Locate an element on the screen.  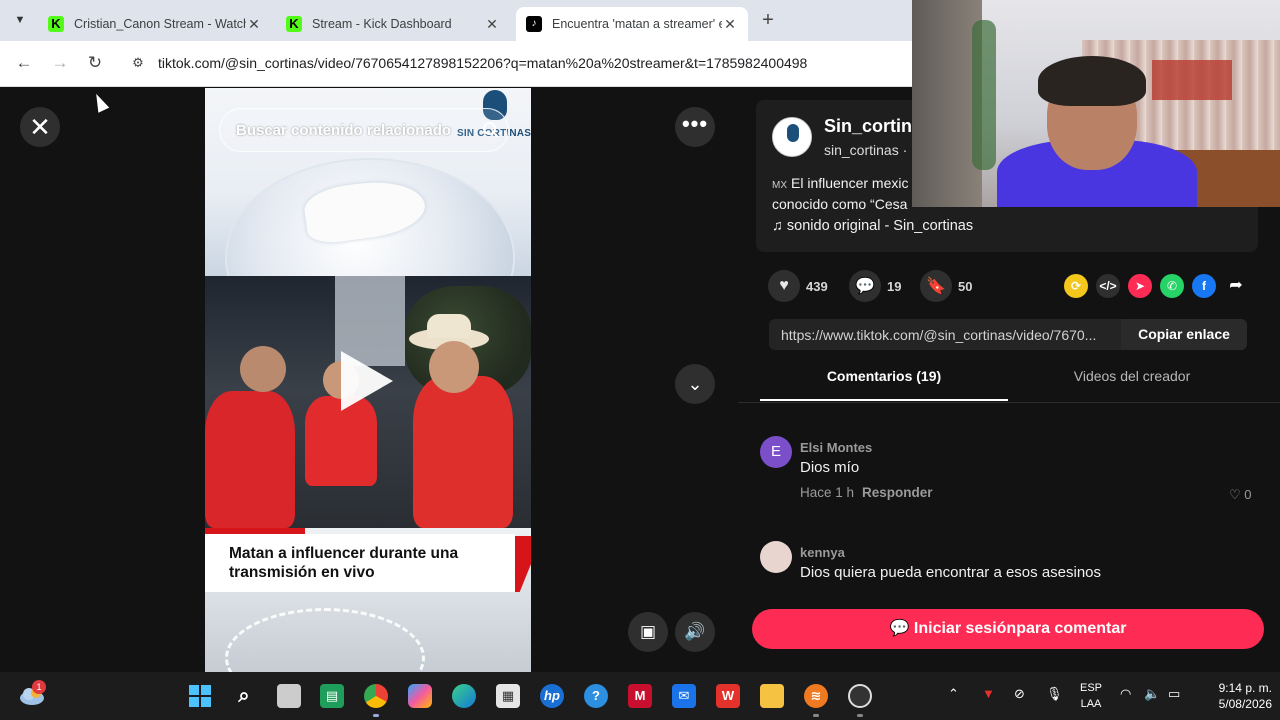
browser-tab-3: ♪ Encuentra 'matan a streamer' en ✕ is located at coordinates (632, 24).